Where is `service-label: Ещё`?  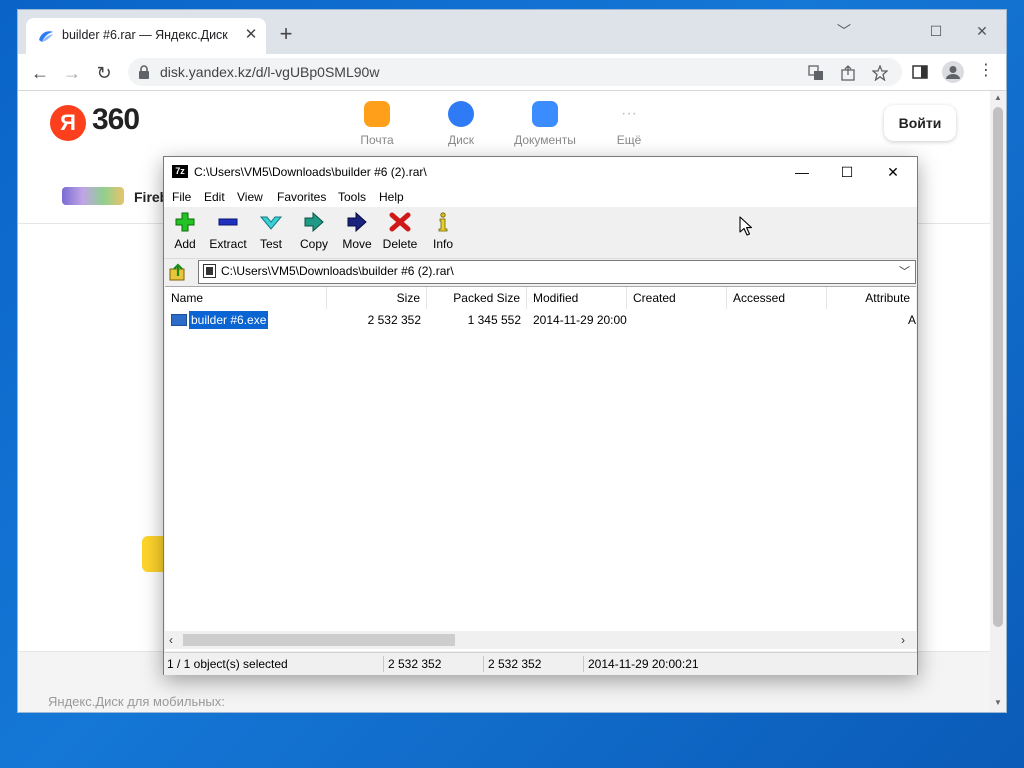
service-label: Ещё is located at coordinates (629, 140).